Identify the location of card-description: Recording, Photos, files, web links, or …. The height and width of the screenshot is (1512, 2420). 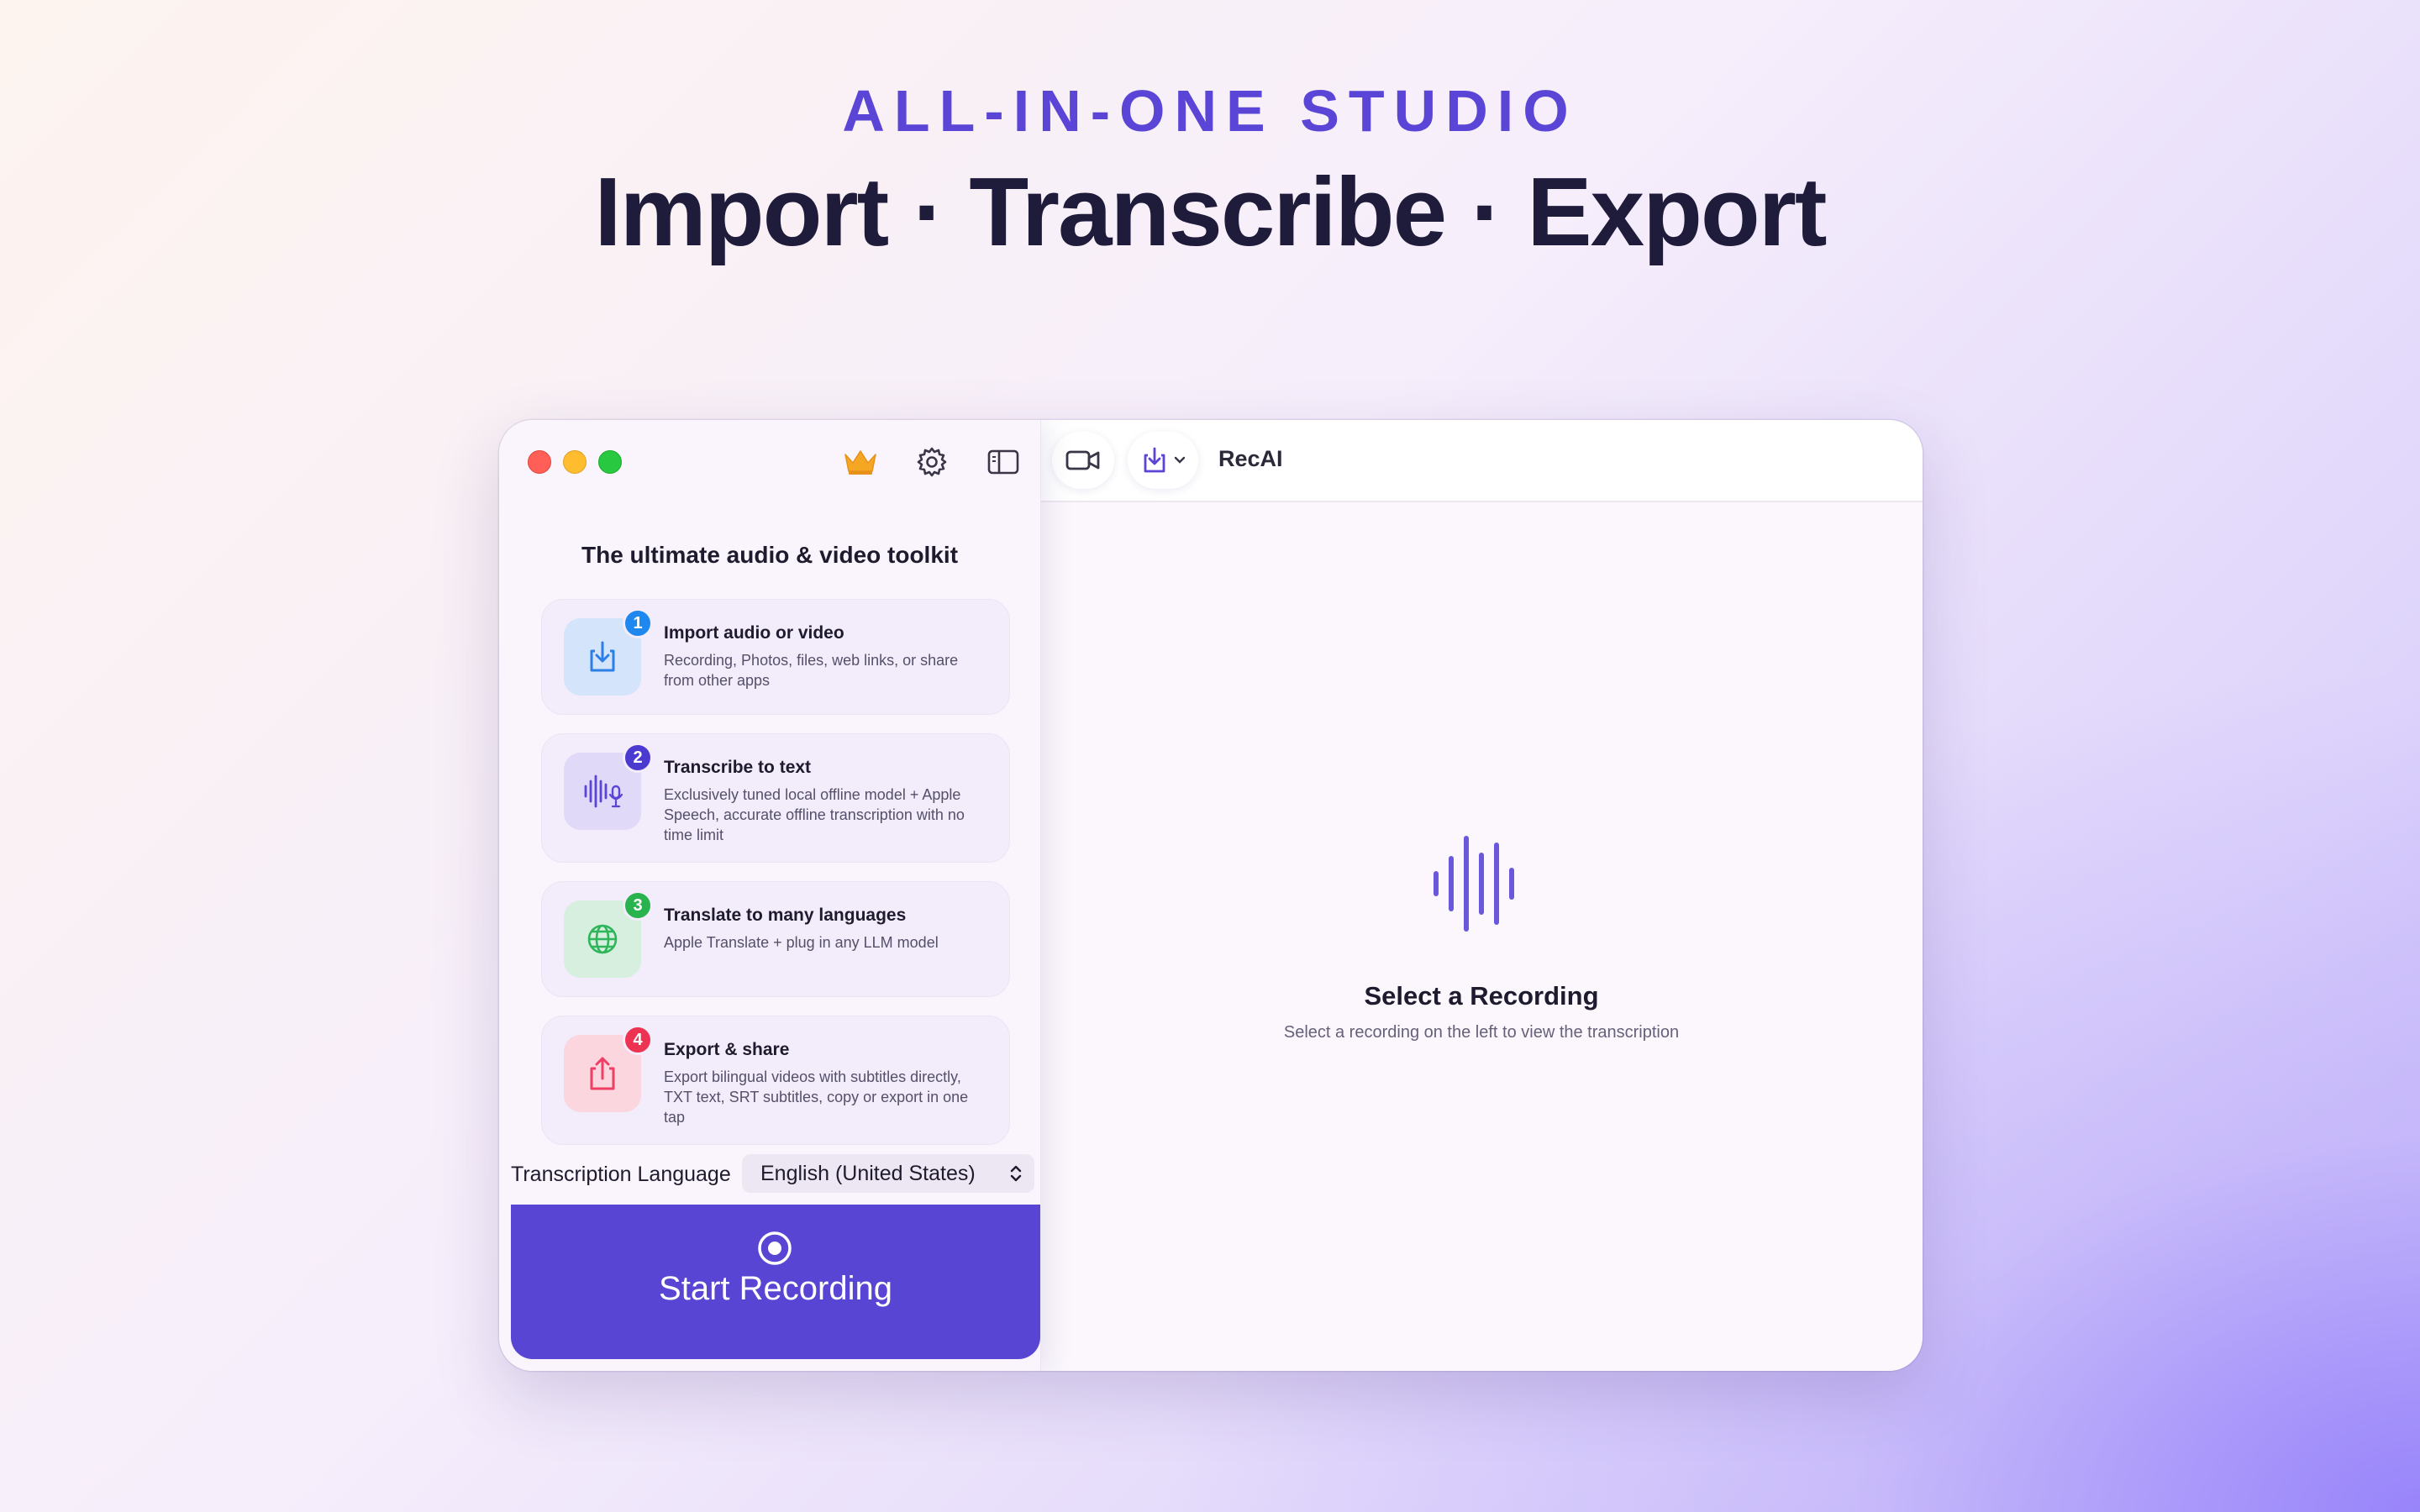
(811, 670).